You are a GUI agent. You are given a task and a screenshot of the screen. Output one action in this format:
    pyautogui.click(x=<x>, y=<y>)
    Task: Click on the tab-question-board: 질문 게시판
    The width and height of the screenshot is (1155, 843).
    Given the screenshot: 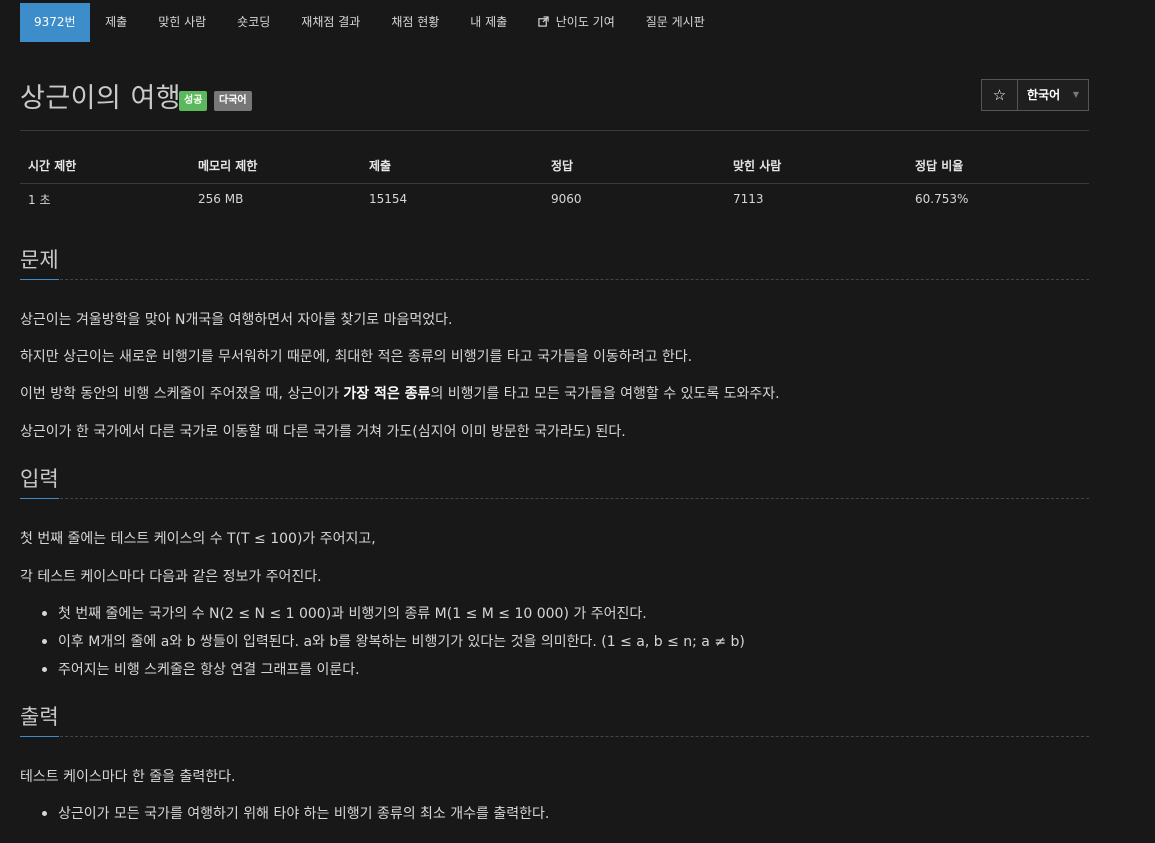 What is the action you would take?
    pyautogui.click(x=675, y=22)
    